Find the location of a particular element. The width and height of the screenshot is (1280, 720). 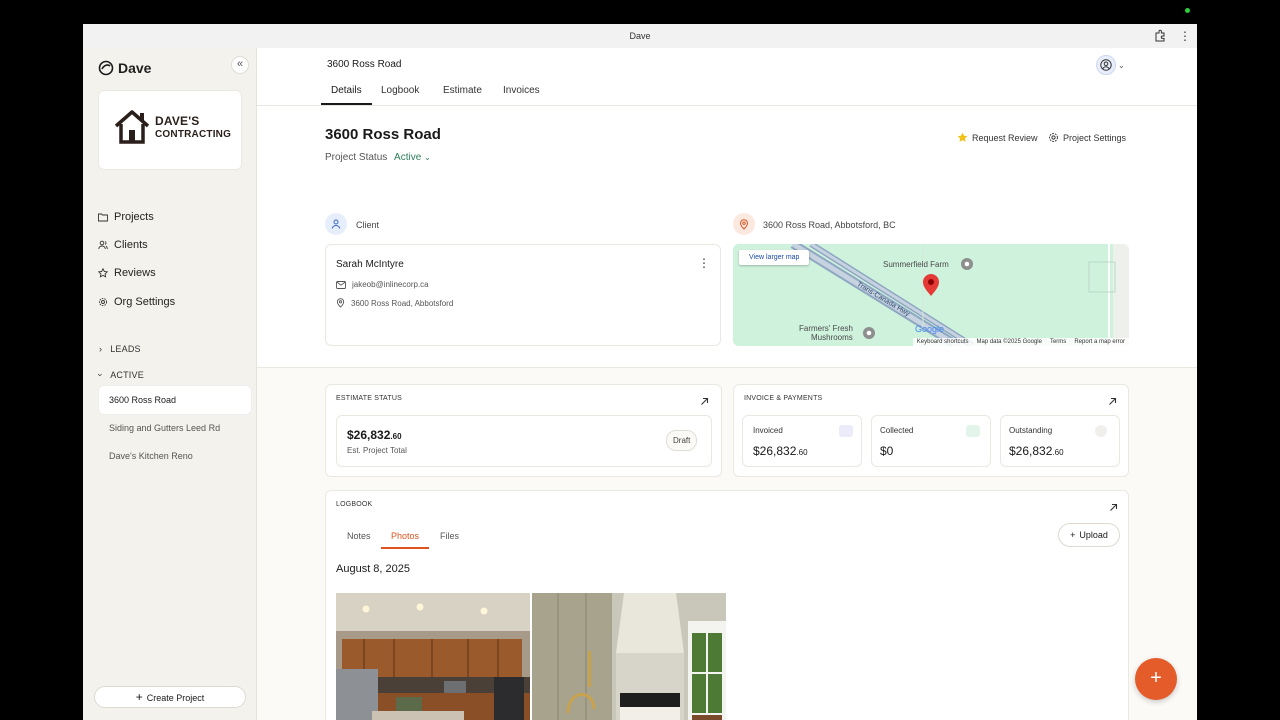

tab-files: Files is located at coordinates (449, 540).